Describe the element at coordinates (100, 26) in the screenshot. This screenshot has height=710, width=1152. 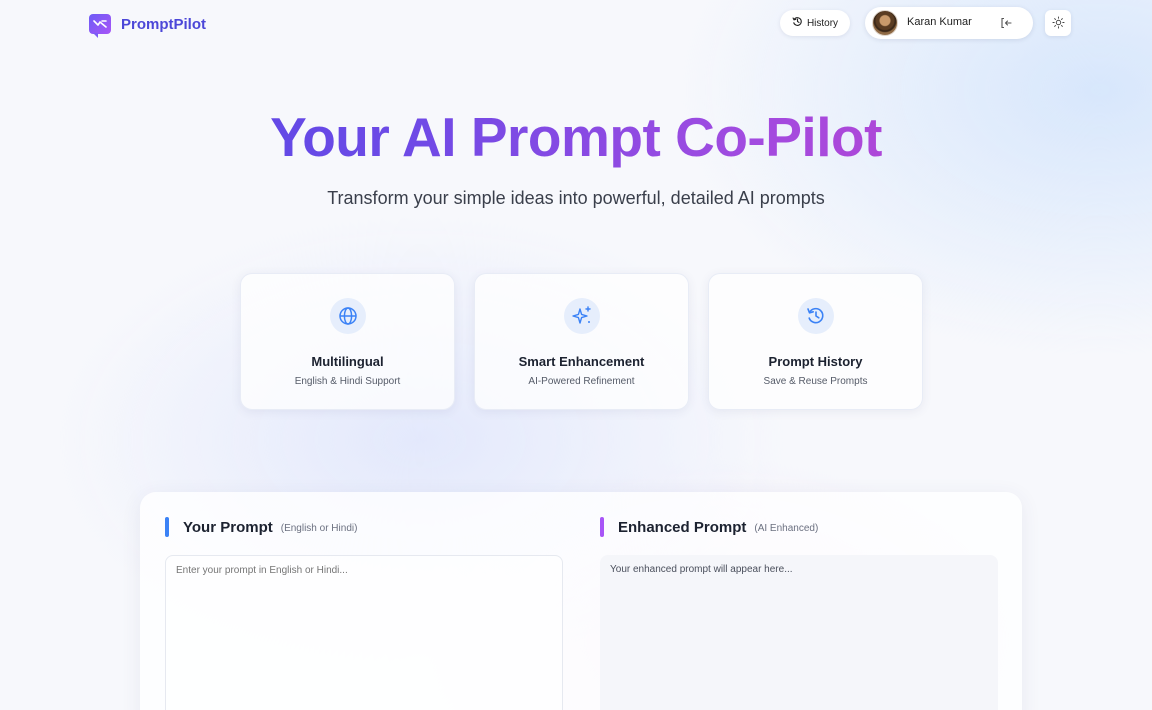
I see `brand-logo-icon` at that location.